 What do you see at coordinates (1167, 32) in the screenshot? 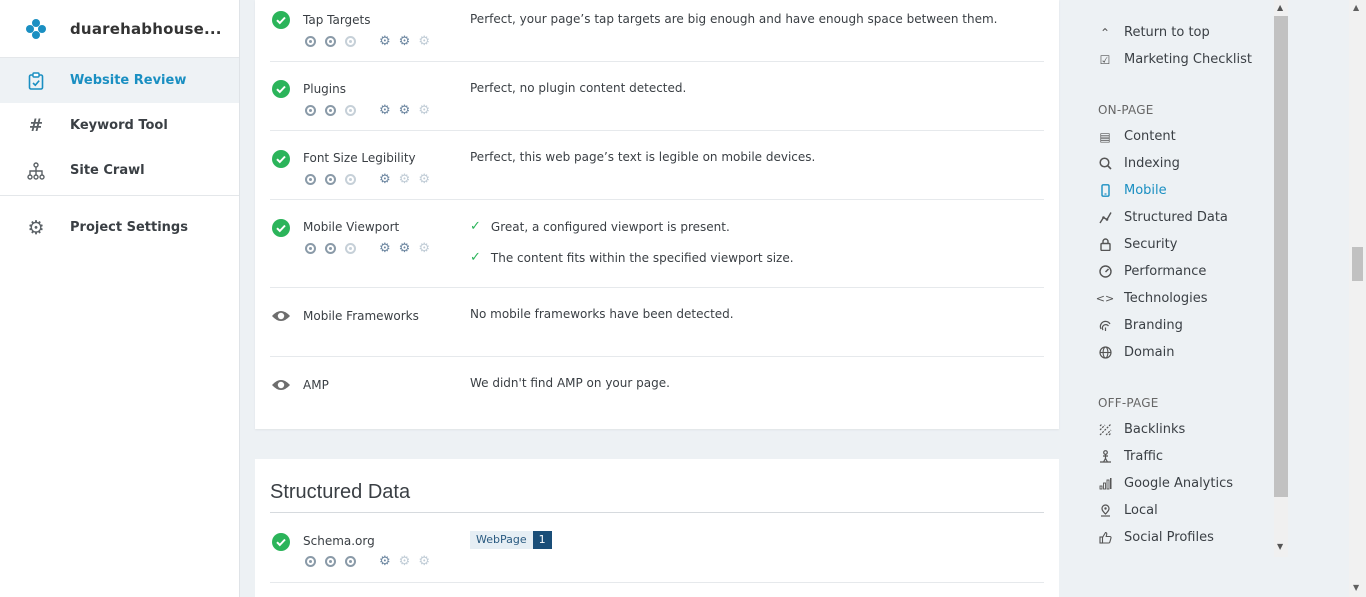
I see `nav-link-label: Return to top` at bounding box center [1167, 32].